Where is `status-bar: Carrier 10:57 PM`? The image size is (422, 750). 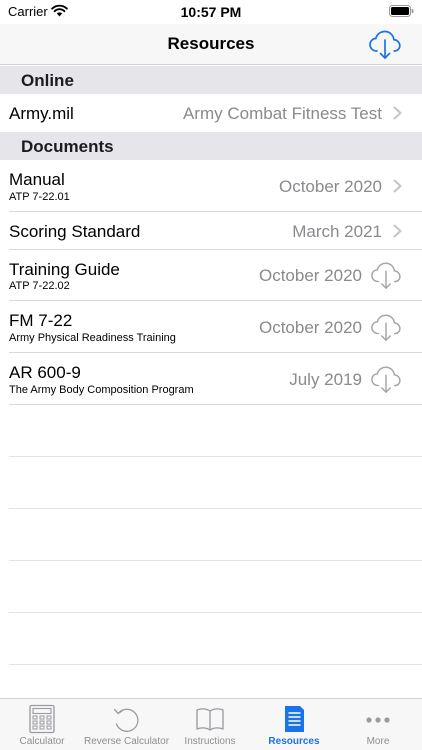 status-bar: Carrier 10:57 PM is located at coordinates (211, 12).